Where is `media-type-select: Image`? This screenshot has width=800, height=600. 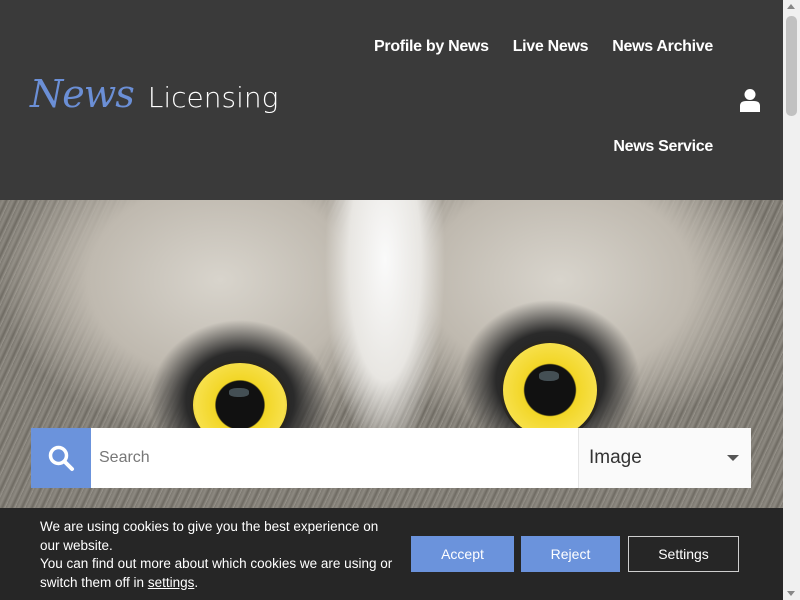 media-type-select: Image is located at coordinates (664, 458).